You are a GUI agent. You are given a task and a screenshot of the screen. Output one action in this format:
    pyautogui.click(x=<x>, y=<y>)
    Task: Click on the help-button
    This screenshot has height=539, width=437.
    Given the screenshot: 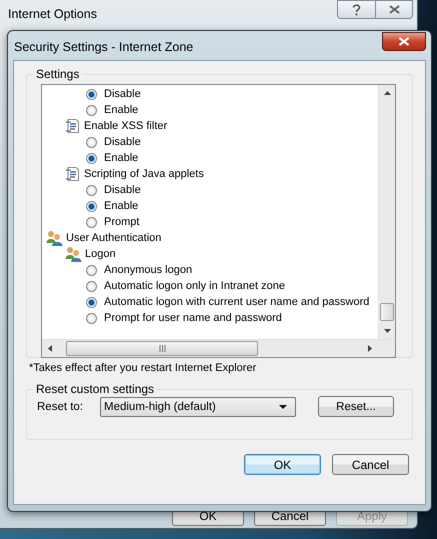 What is the action you would take?
    pyautogui.click(x=356, y=9)
    